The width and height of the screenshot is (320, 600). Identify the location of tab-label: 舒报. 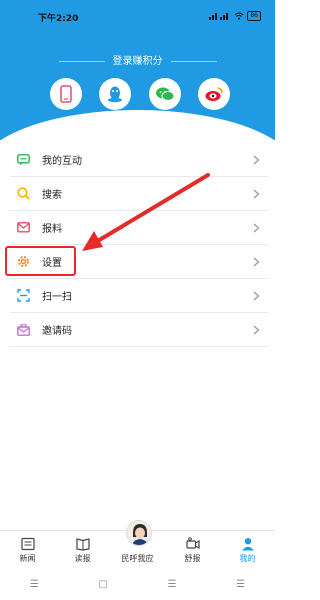
(192, 558).